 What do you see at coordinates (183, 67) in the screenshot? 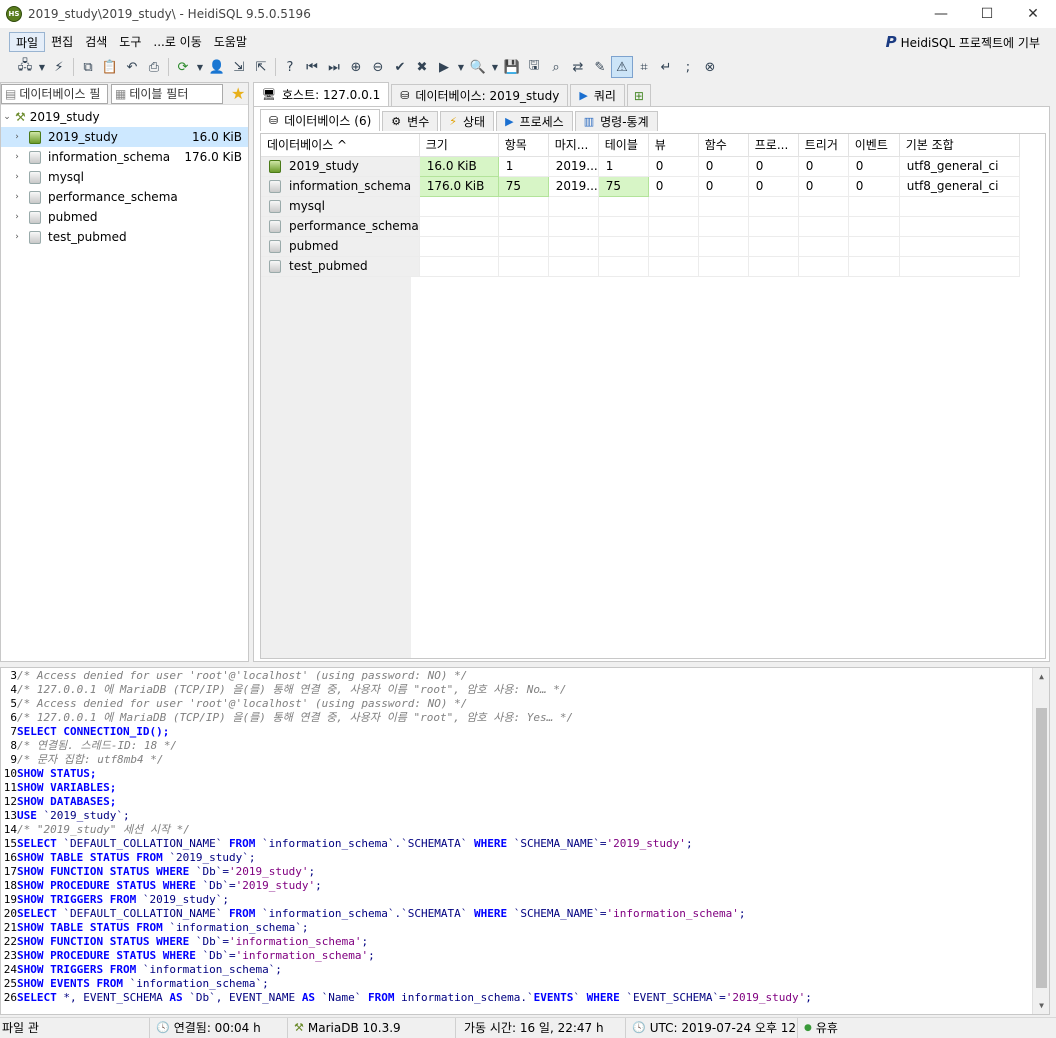
I see `refresh-icon: ⟳` at bounding box center [183, 67].